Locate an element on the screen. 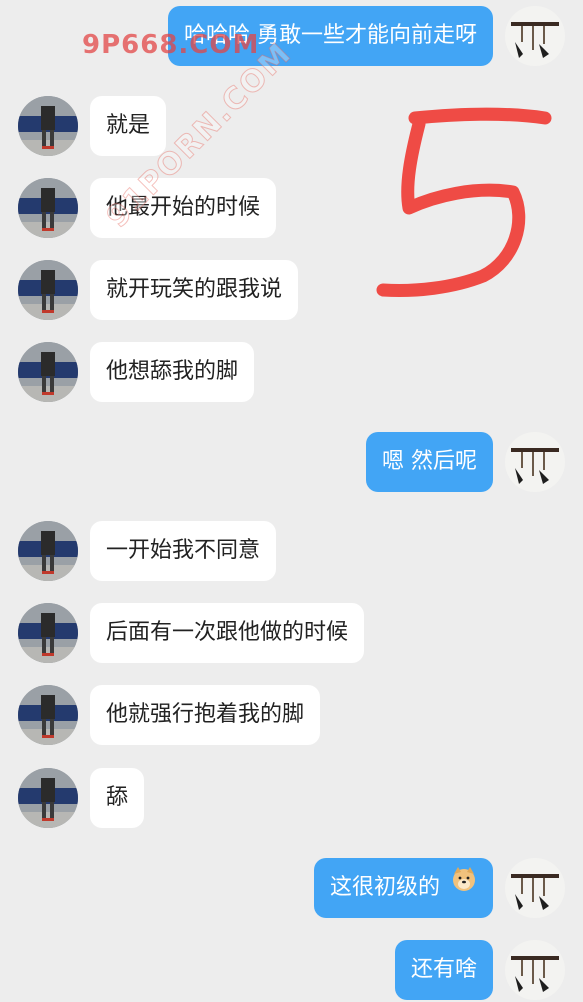 This screenshot has width=583, height=1002. doge-emoji-icon is located at coordinates (464, 886).